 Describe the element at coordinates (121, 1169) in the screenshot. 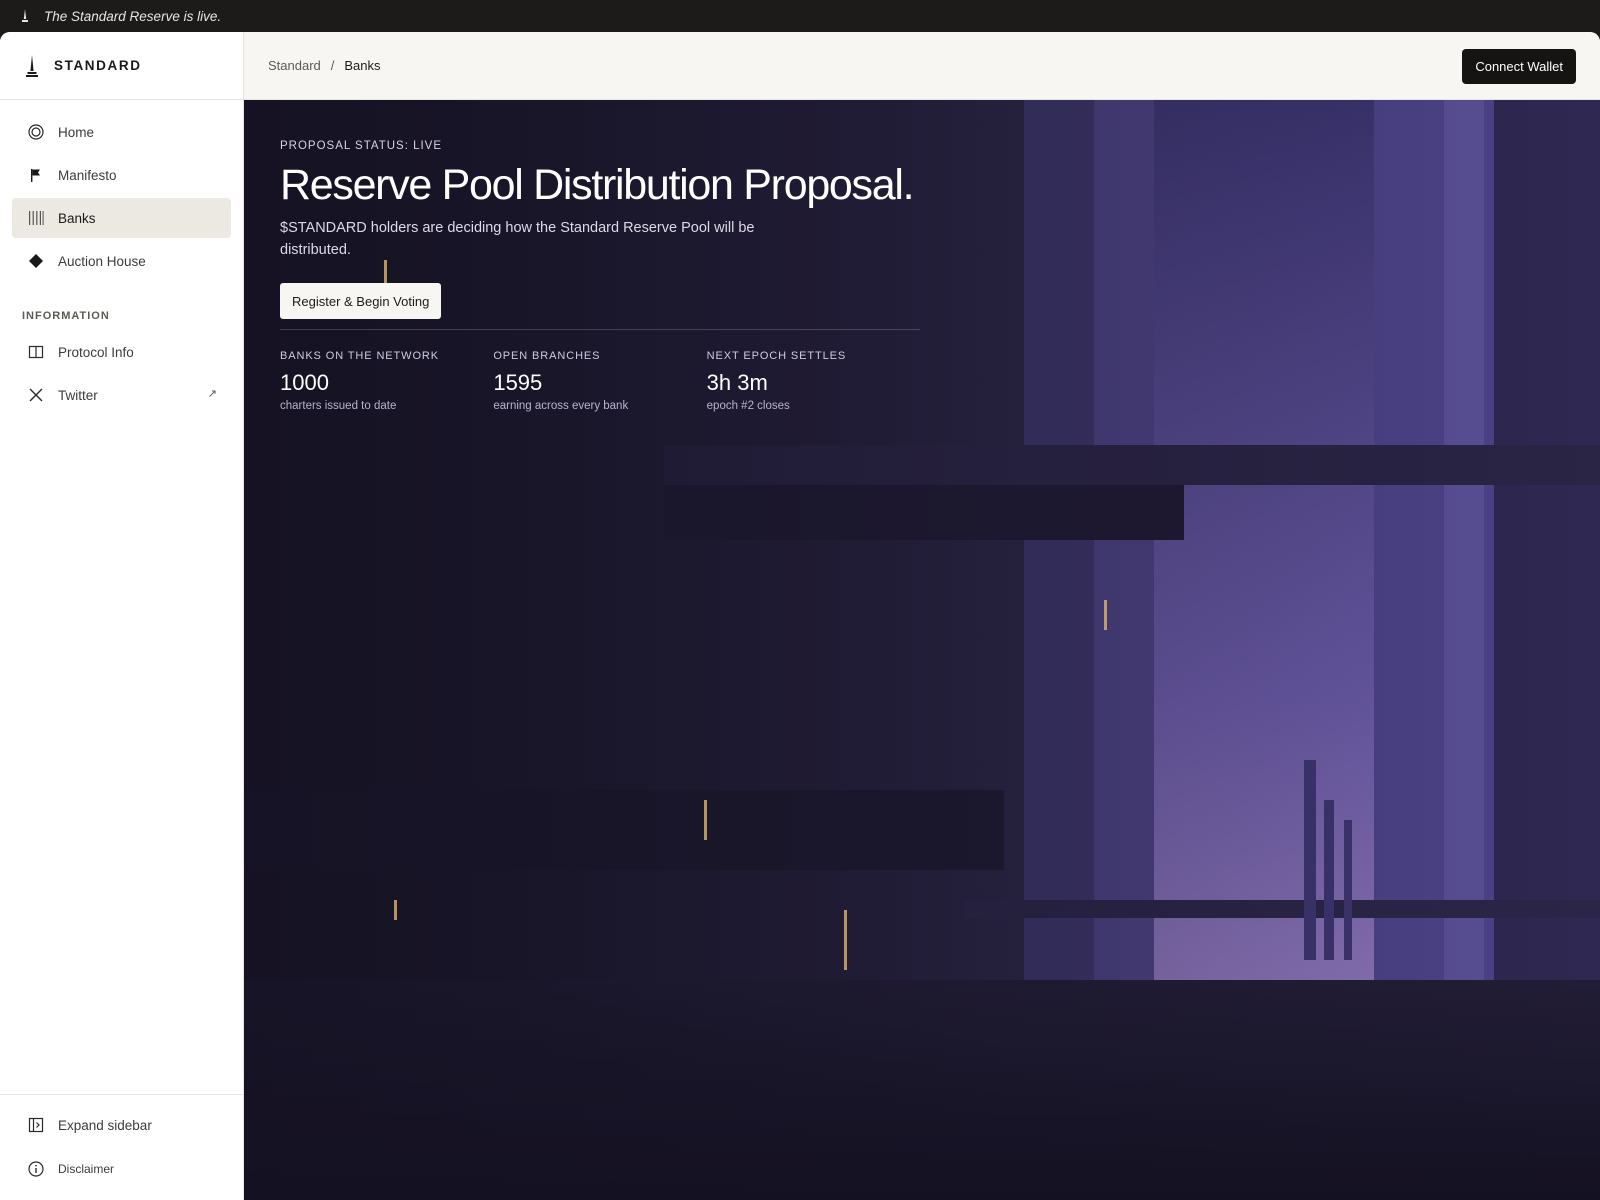

I see `disclaimer-button: Disclaimer` at that location.